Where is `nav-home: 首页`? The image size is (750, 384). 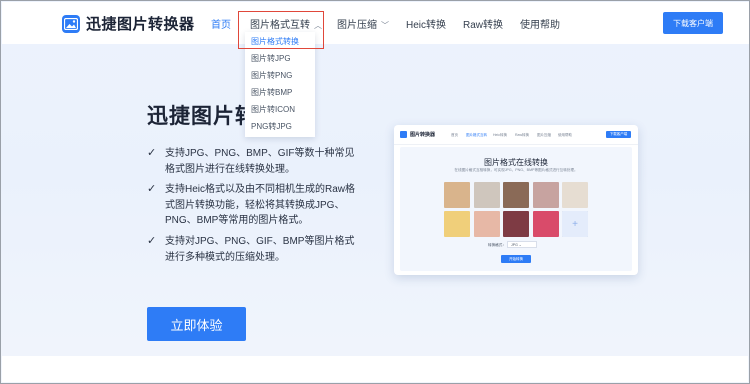
nav-home: 首页 is located at coordinates (221, 23).